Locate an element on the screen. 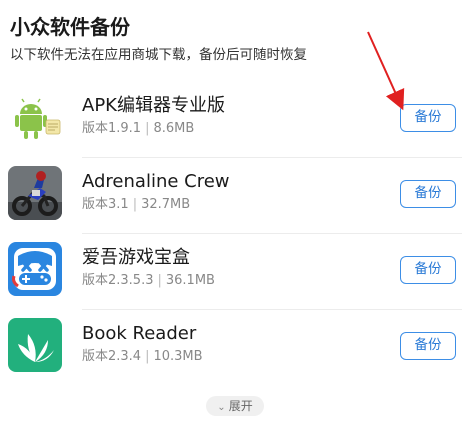 Image resolution: width=472 pixels, height=426 pixels. app-name: Adrenaline Crew is located at coordinates (156, 181).